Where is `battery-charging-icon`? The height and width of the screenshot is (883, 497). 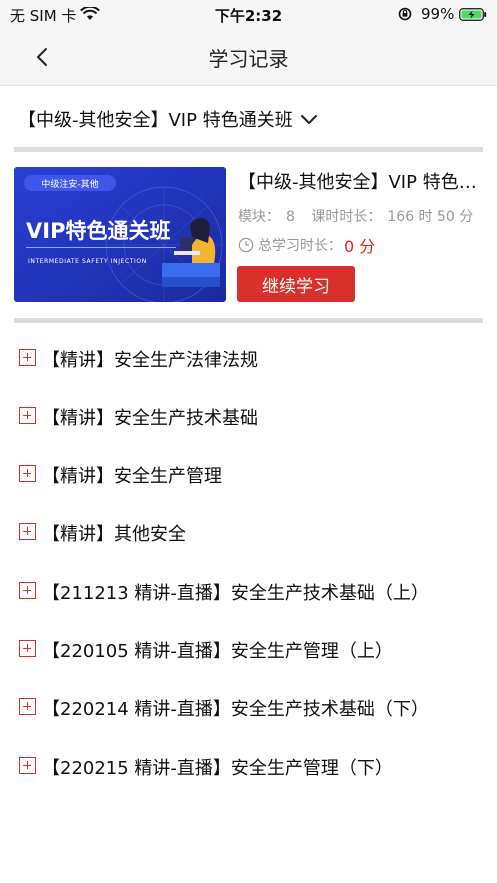
battery-charging-icon is located at coordinates (473, 14).